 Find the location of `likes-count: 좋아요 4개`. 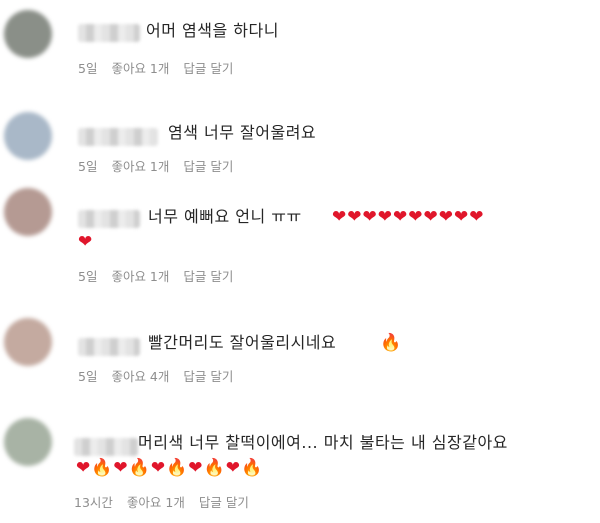

likes-count: 좋아요 4개 is located at coordinates (140, 376).